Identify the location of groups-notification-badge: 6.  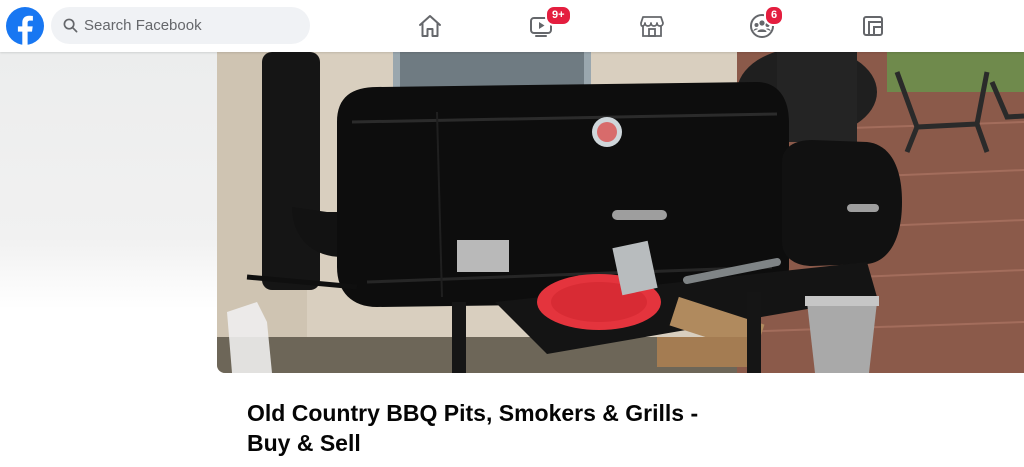
(774, 15).